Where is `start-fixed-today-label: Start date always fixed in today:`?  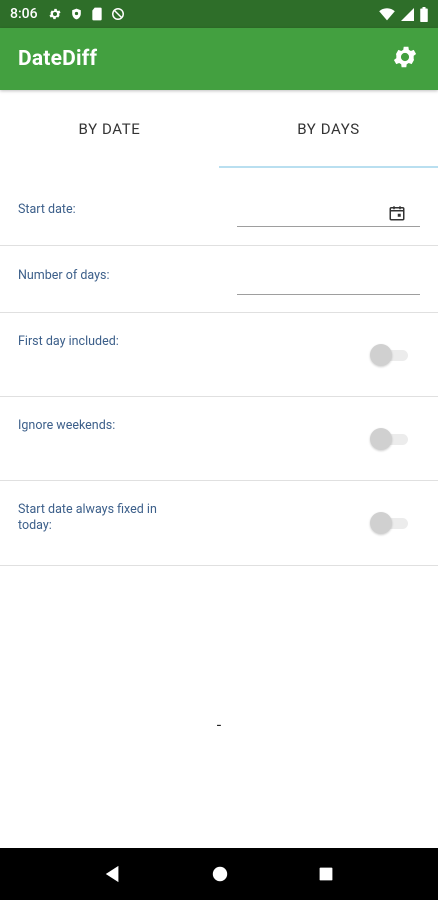
start-fixed-today-label: Start date always fixed in today: is located at coordinates (87, 517).